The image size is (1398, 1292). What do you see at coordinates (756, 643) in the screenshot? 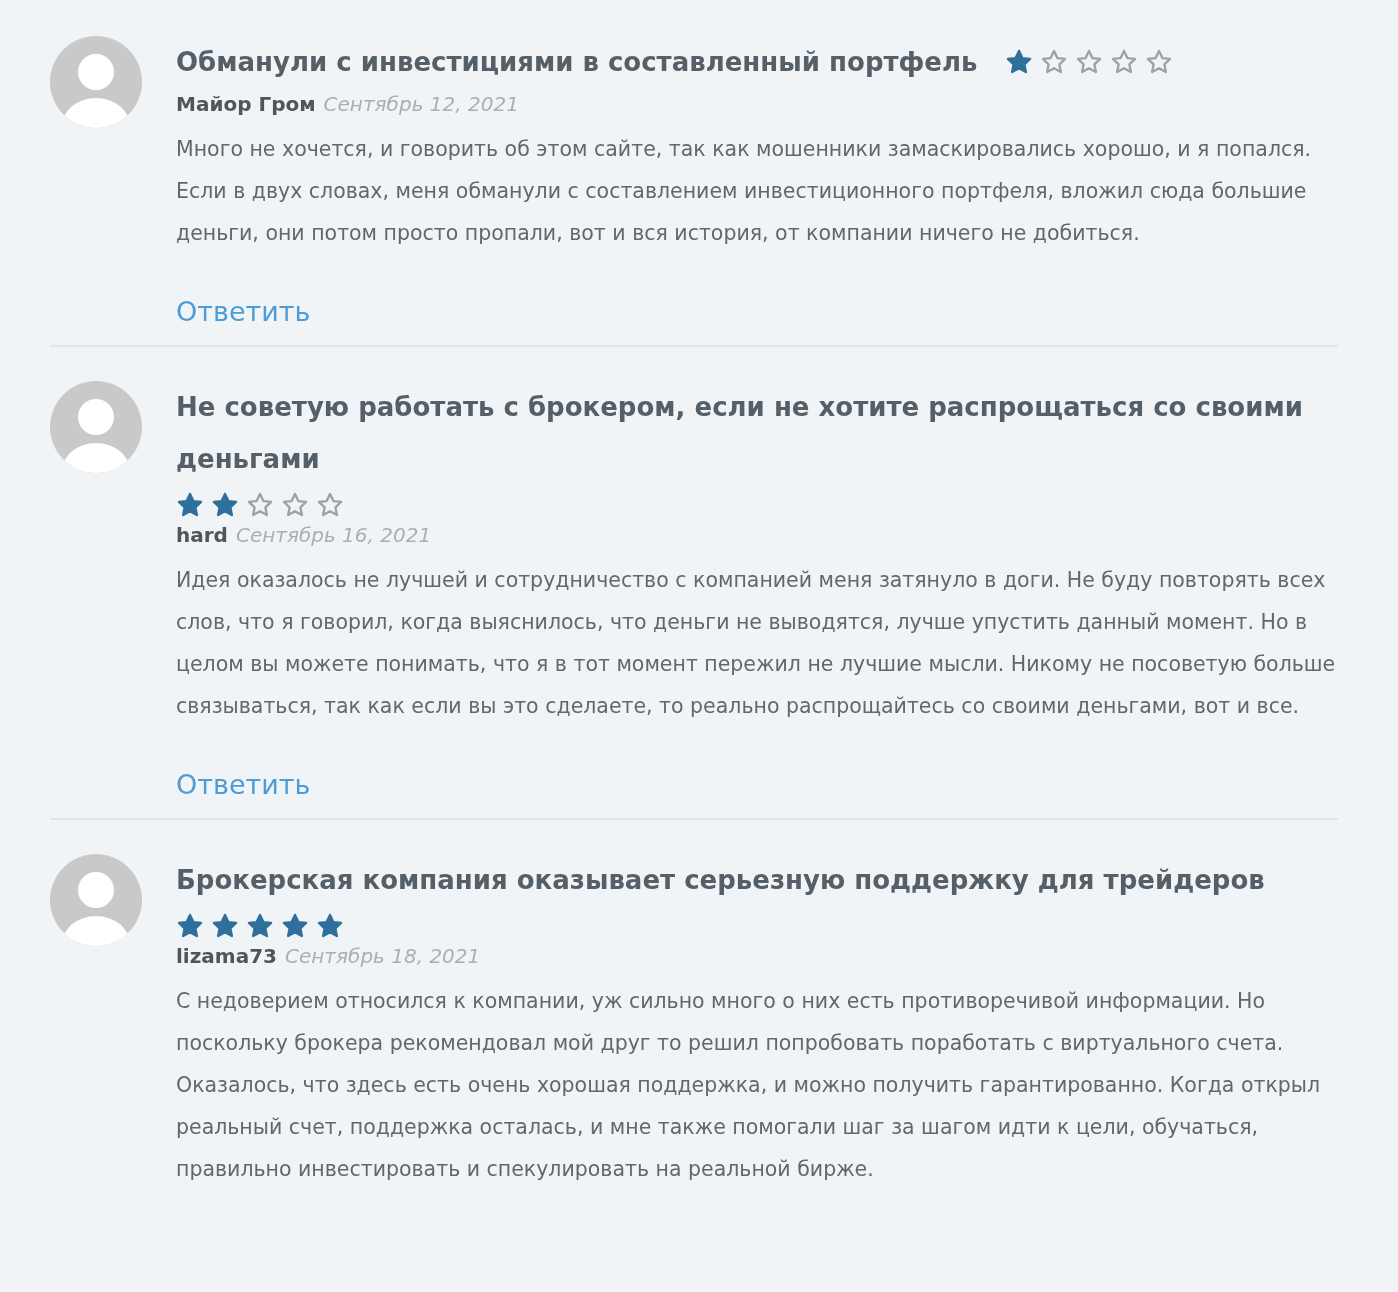
I see `review-text: Идея оказалось не лучшей и сотрудничество с компанией меня затянуло в доги. Не буду повторять всех слов, что я говорил, когда выяснилось, что деньги не выводятся, лучше упустить данный момент. Но в целом вы можете понимать, что я в тот момент пережил не лучшие мысли. Никому не посоветую больше связываться, так как если вы это сделаете, то реально распрощайтесь со своими деньгами, вот и все.` at bounding box center [756, 643].